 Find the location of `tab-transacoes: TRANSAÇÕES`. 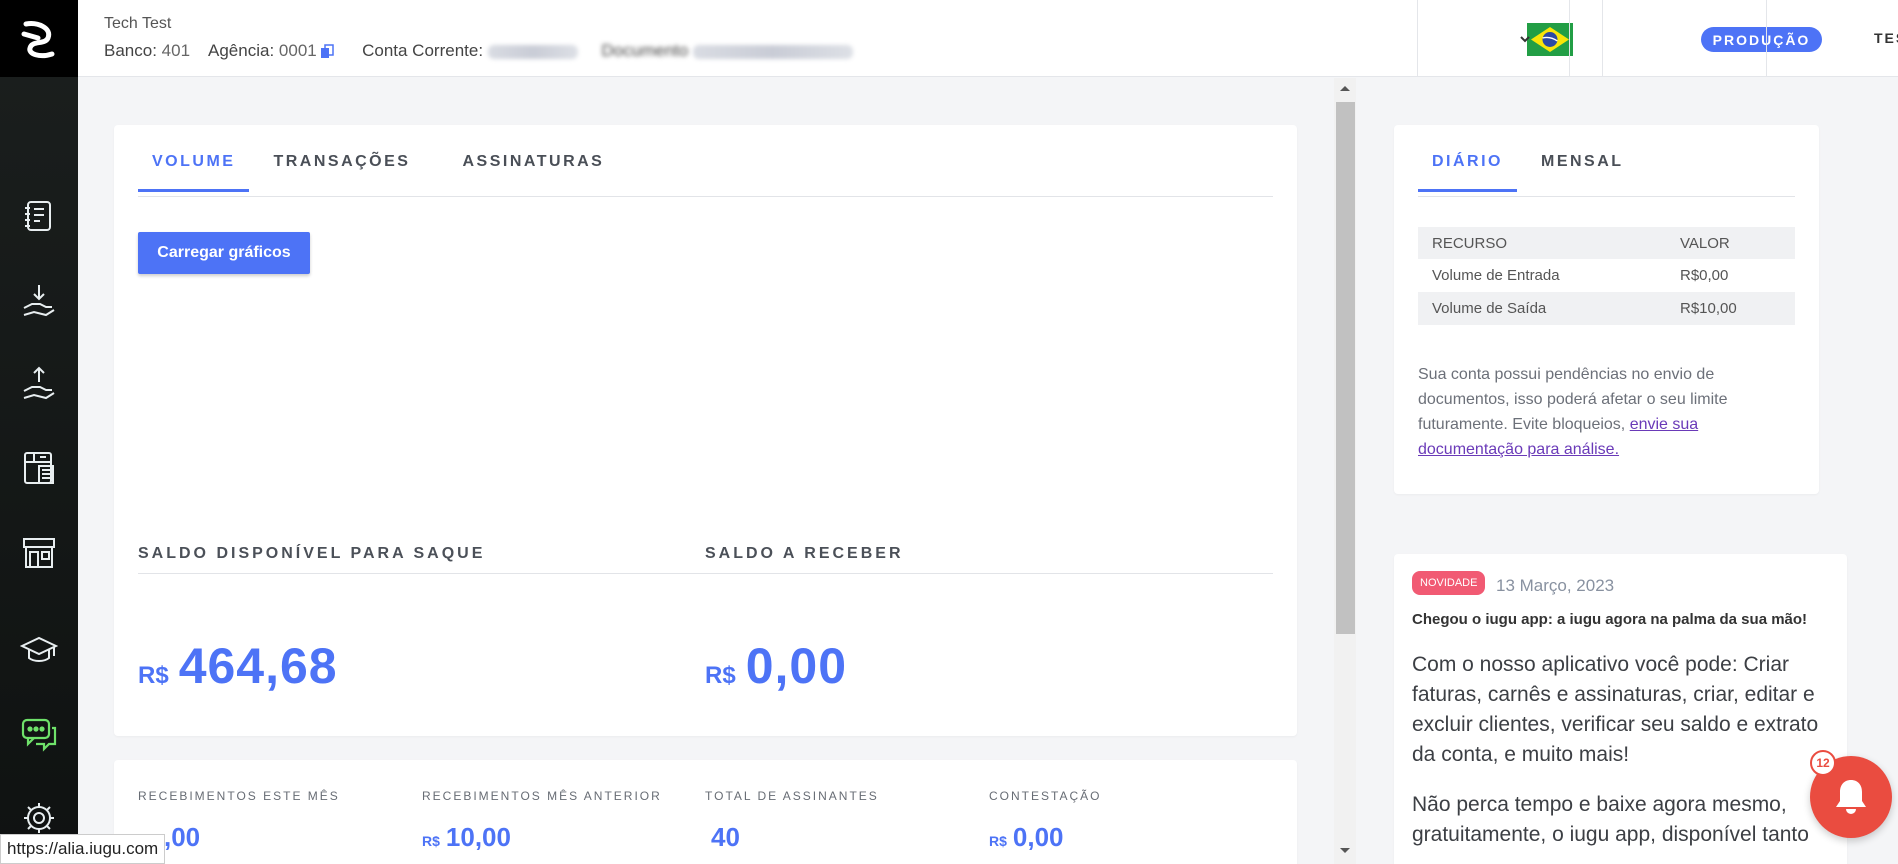

tab-transacoes: TRANSAÇÕES is located at coordinates (341, 172).